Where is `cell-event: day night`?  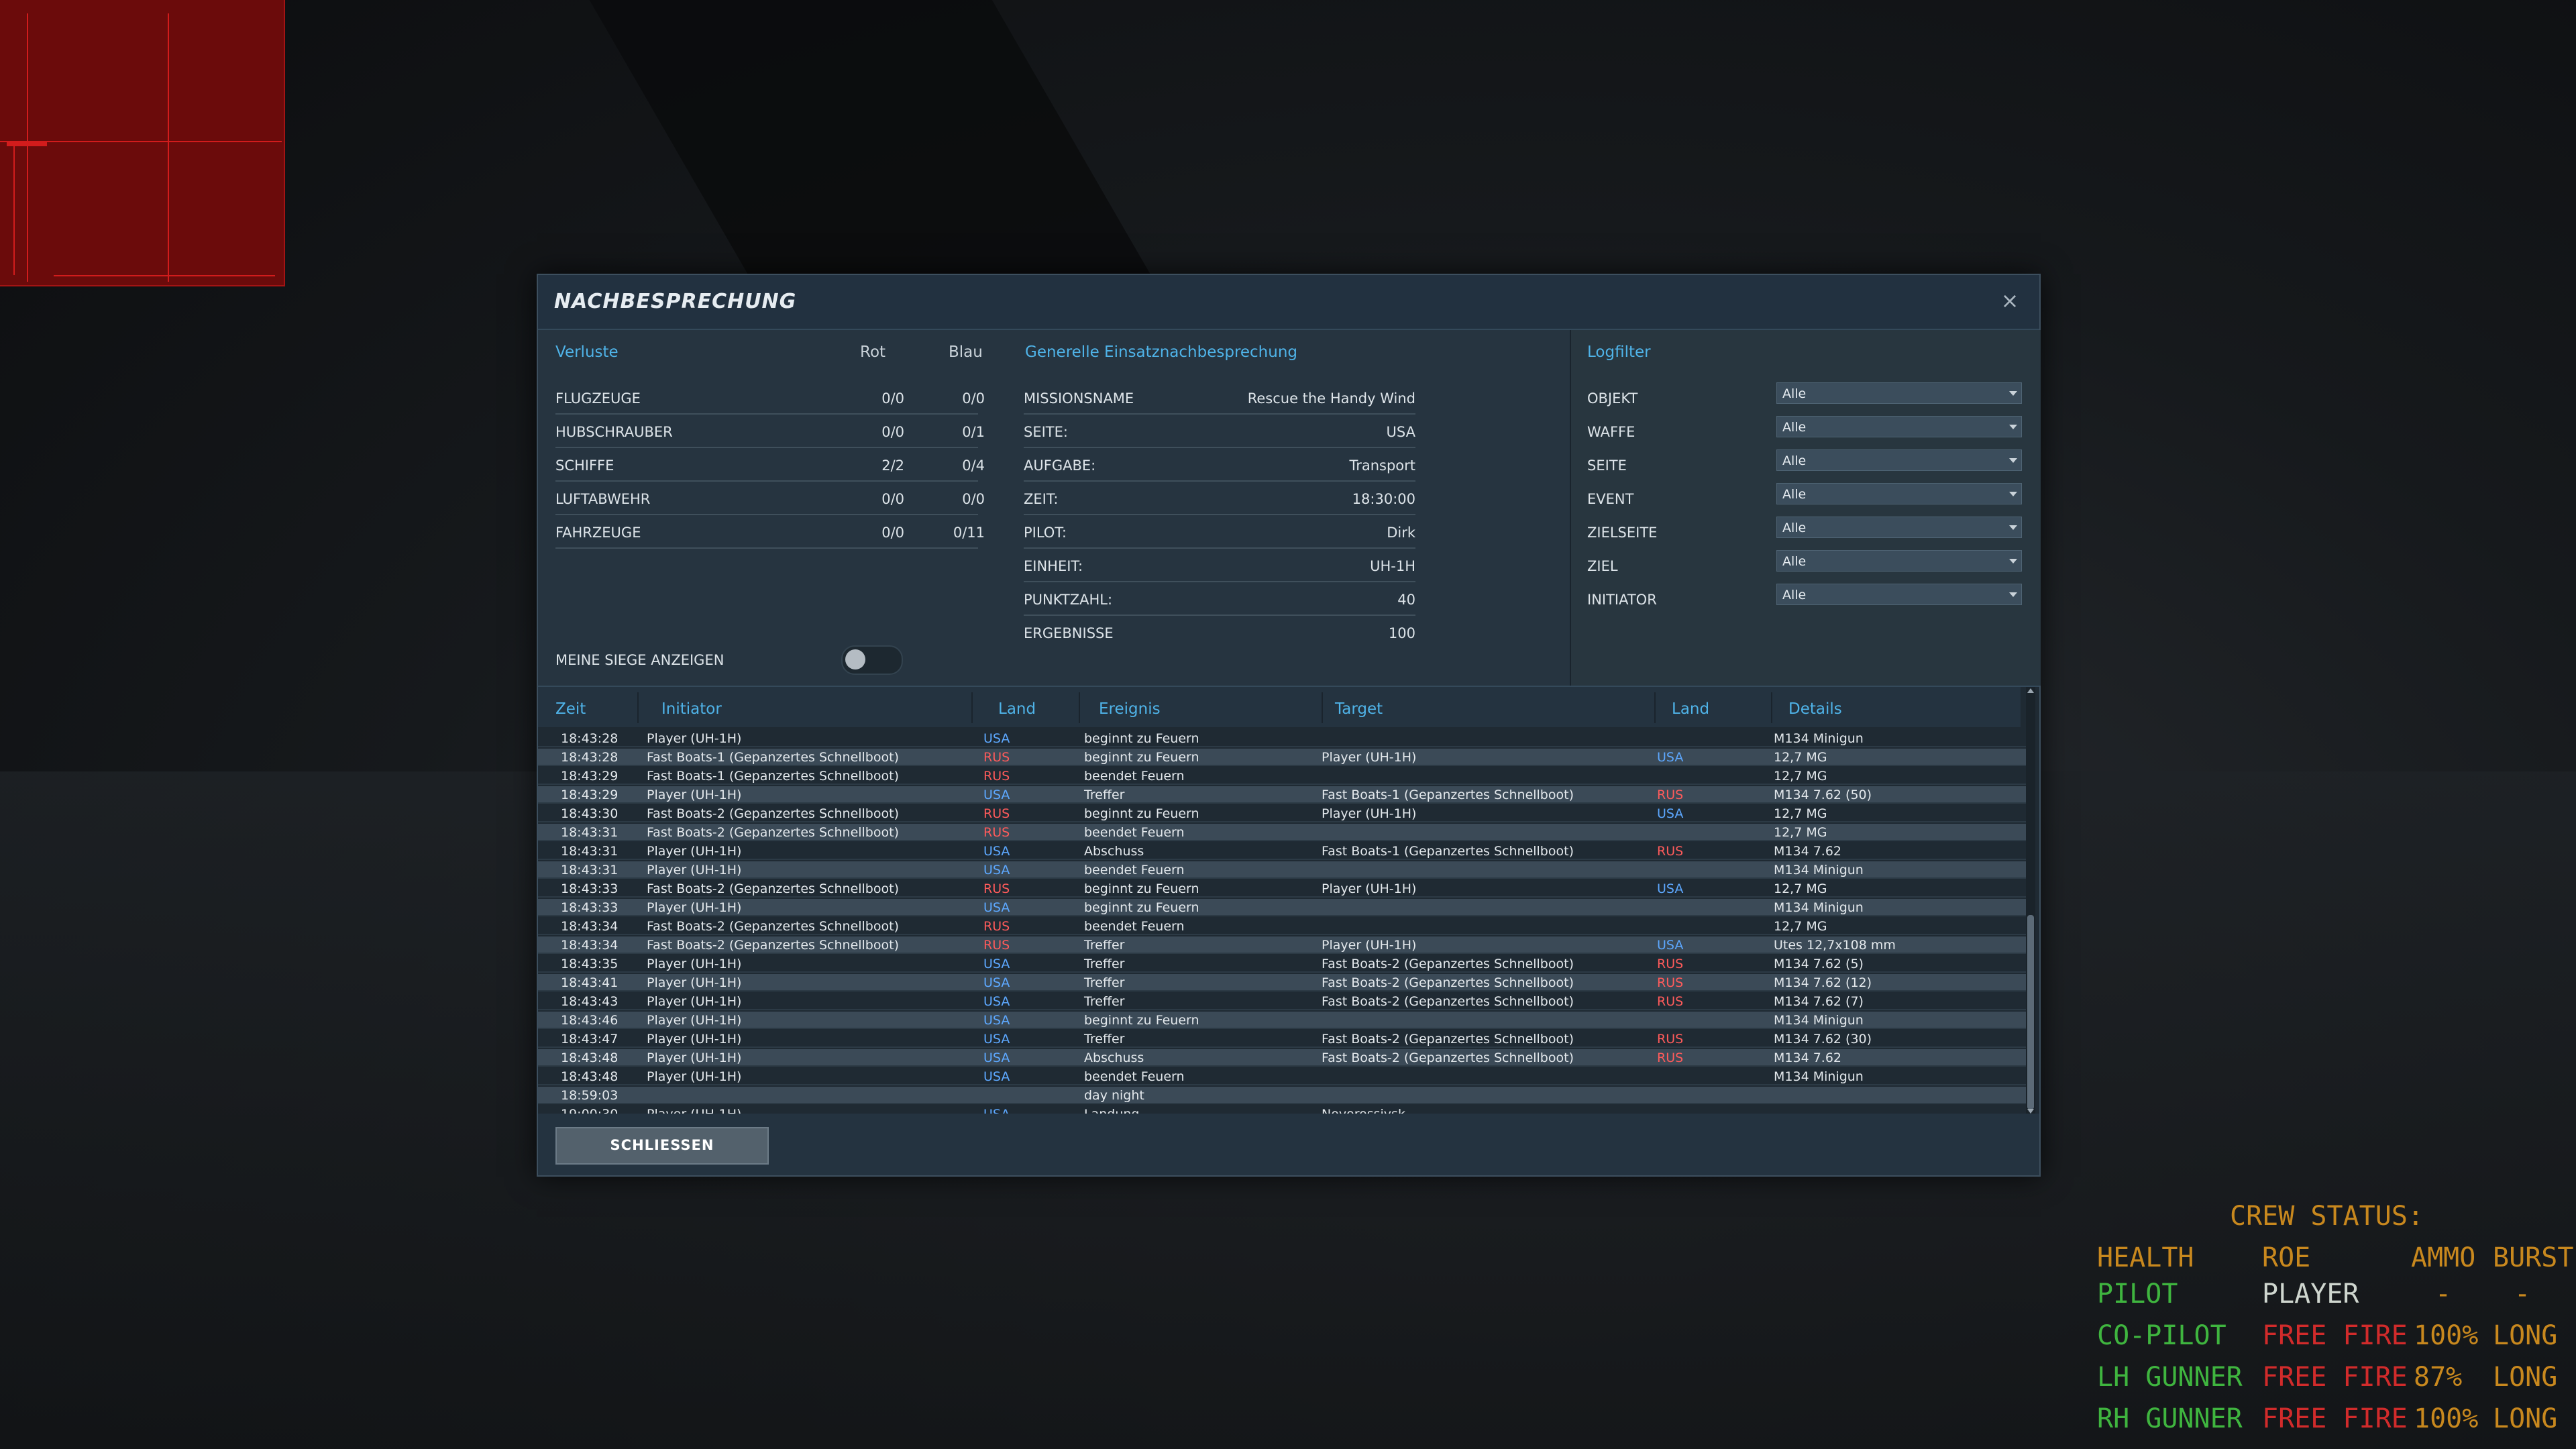
cell-event: day night is located at coordinates (1114, 1095).